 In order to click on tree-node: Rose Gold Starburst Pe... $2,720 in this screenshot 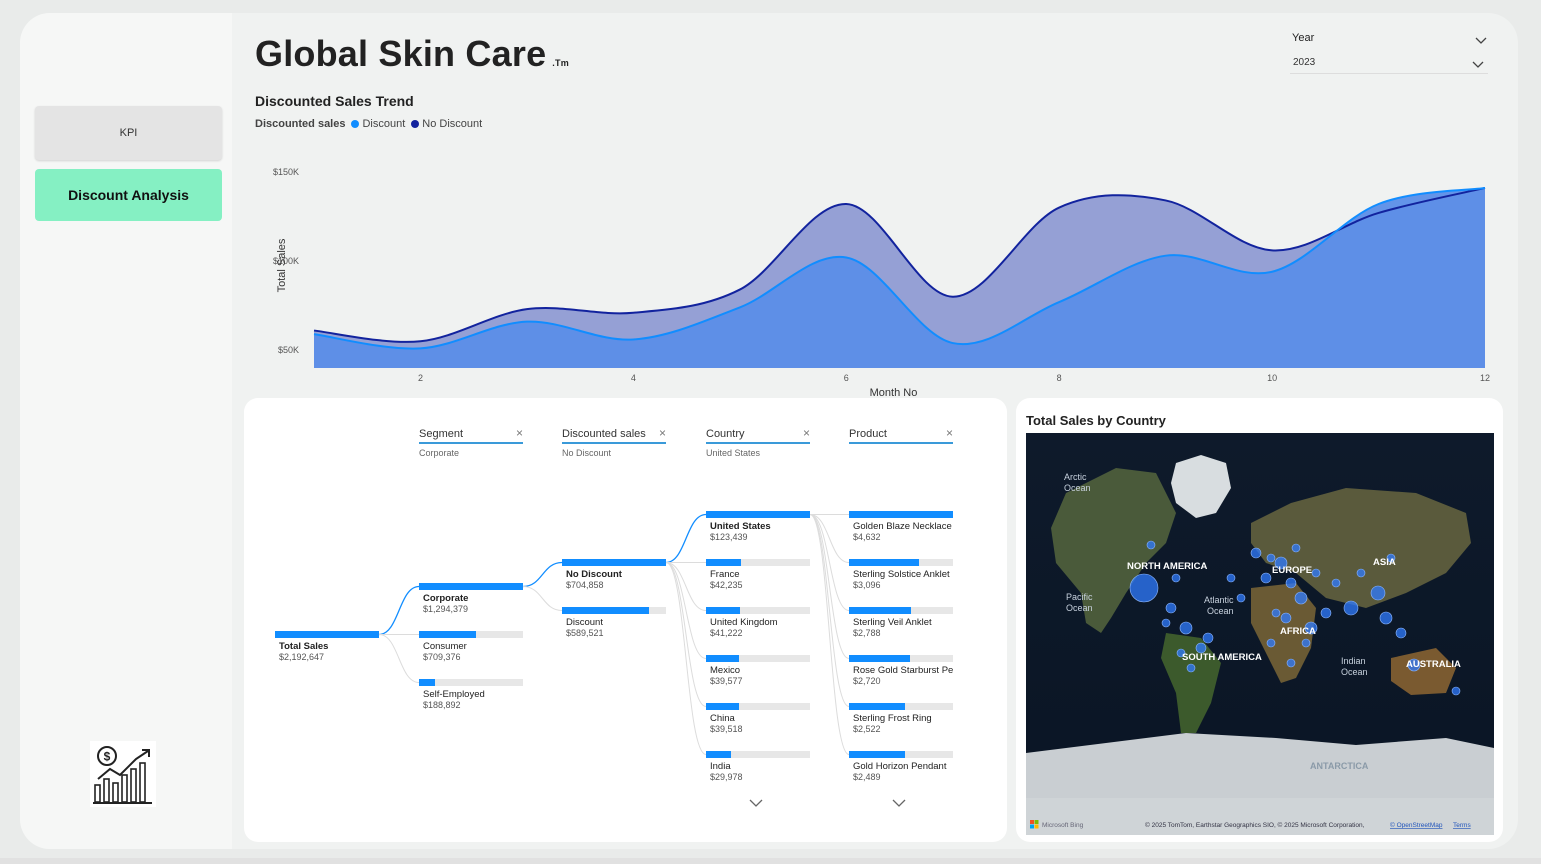, I will do `click(901, 670)`.